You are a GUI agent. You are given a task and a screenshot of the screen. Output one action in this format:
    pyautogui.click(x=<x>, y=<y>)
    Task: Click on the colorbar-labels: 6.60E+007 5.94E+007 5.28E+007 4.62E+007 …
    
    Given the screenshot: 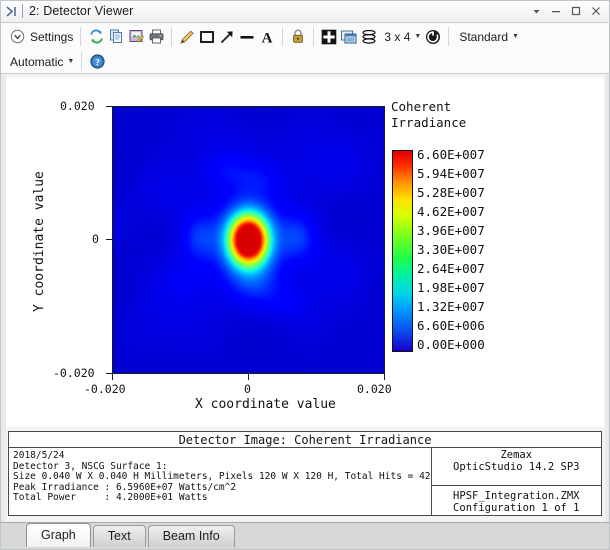 What is the action you would take?
    pyautogui.click(x=451, y=249)
    